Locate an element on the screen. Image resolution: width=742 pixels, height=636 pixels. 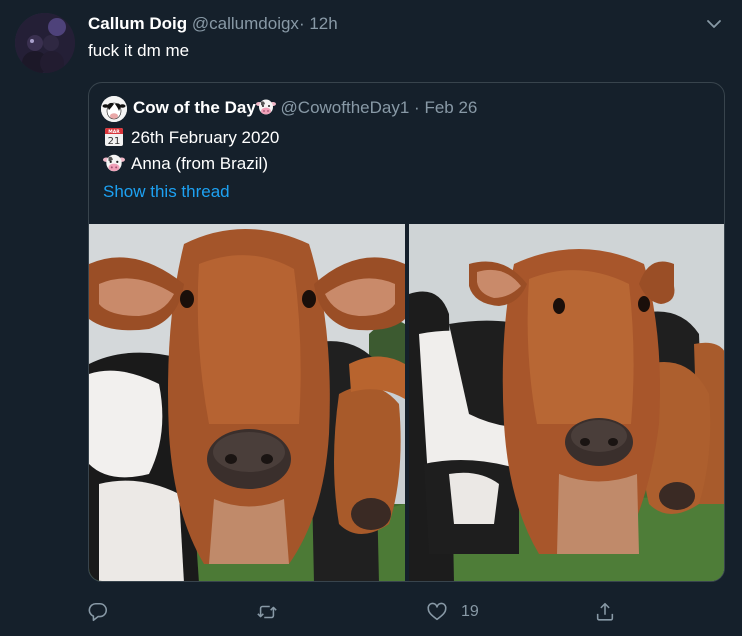
retweet-icon is located at coordinates (267, 612).